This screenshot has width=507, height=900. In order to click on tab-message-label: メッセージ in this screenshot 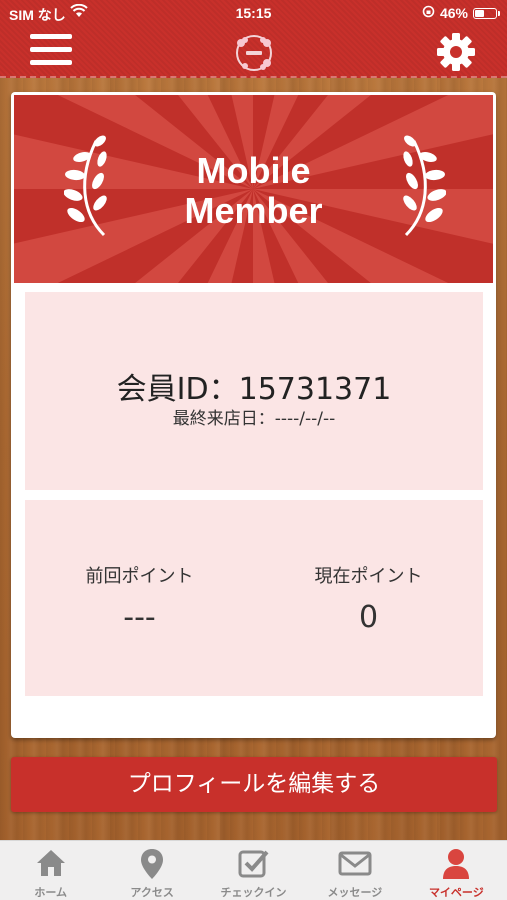, I will do `click(355, 892)`.